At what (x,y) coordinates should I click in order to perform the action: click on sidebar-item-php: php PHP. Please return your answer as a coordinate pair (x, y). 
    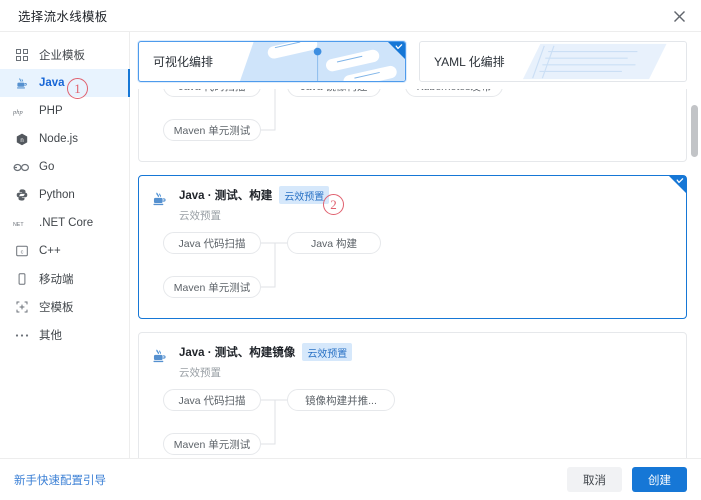
    Looking at the image, I should click on (64, 111).